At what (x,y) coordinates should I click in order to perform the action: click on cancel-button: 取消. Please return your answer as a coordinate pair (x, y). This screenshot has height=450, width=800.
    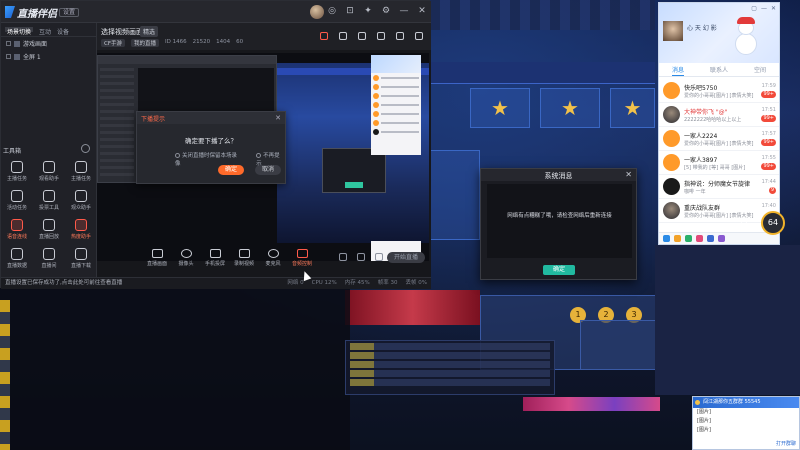
    Looking at the image, I should click on (268, 170).